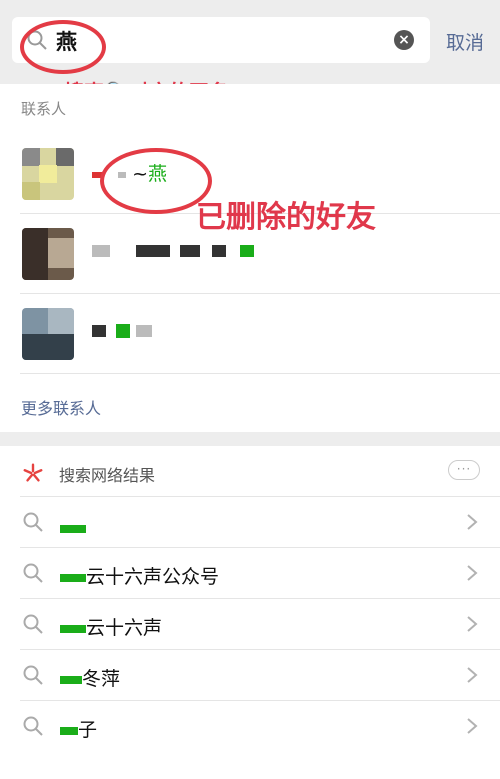  Describe the element at coordinates (250, 334) in the screenshot. I see `contact-row` at that location.